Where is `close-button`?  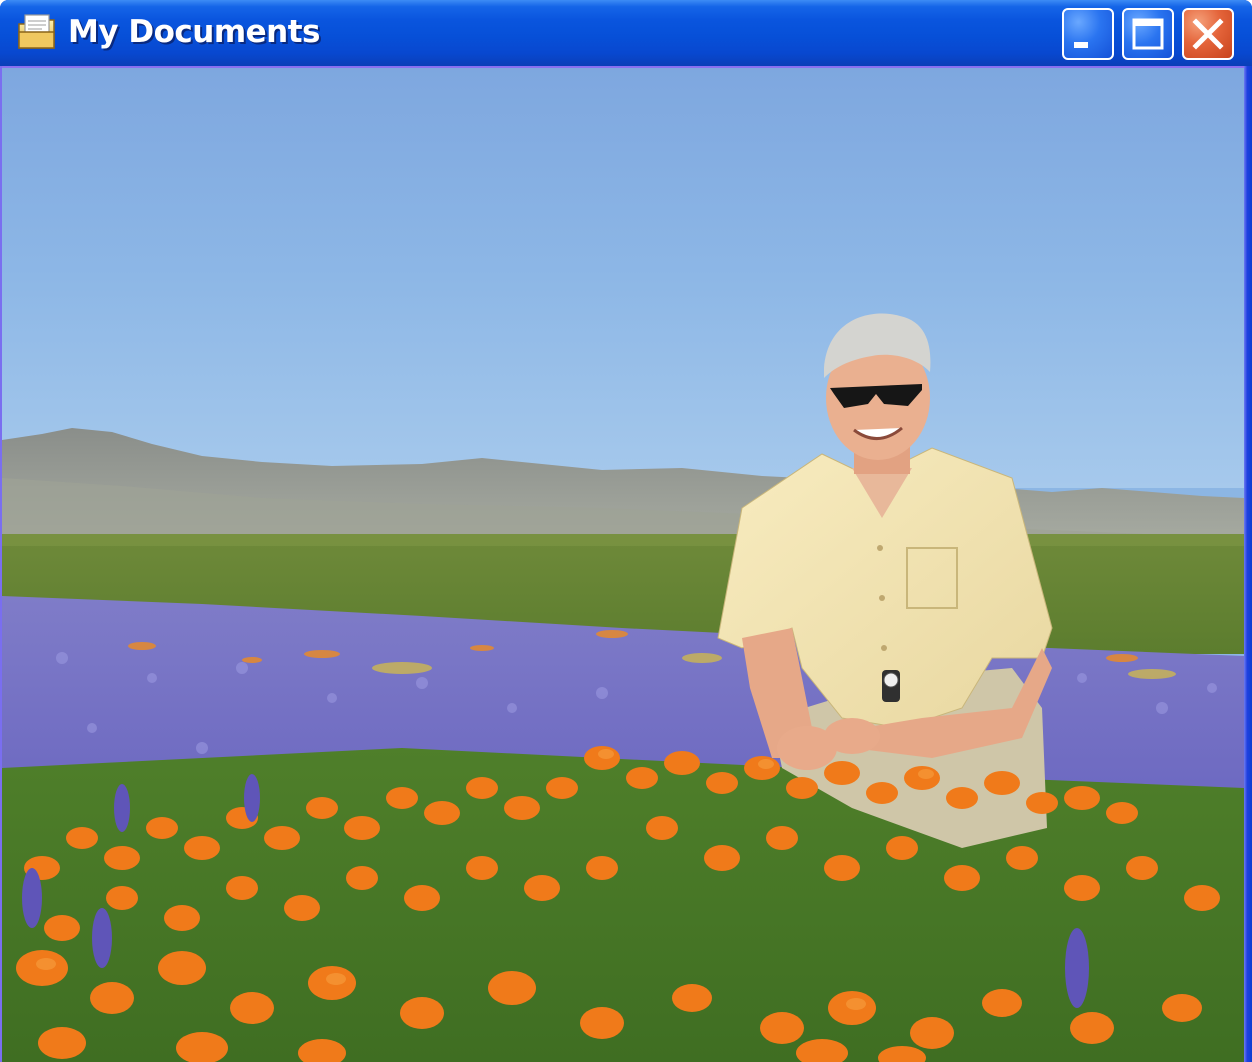 close-button is located at coordinates (1208, 34).